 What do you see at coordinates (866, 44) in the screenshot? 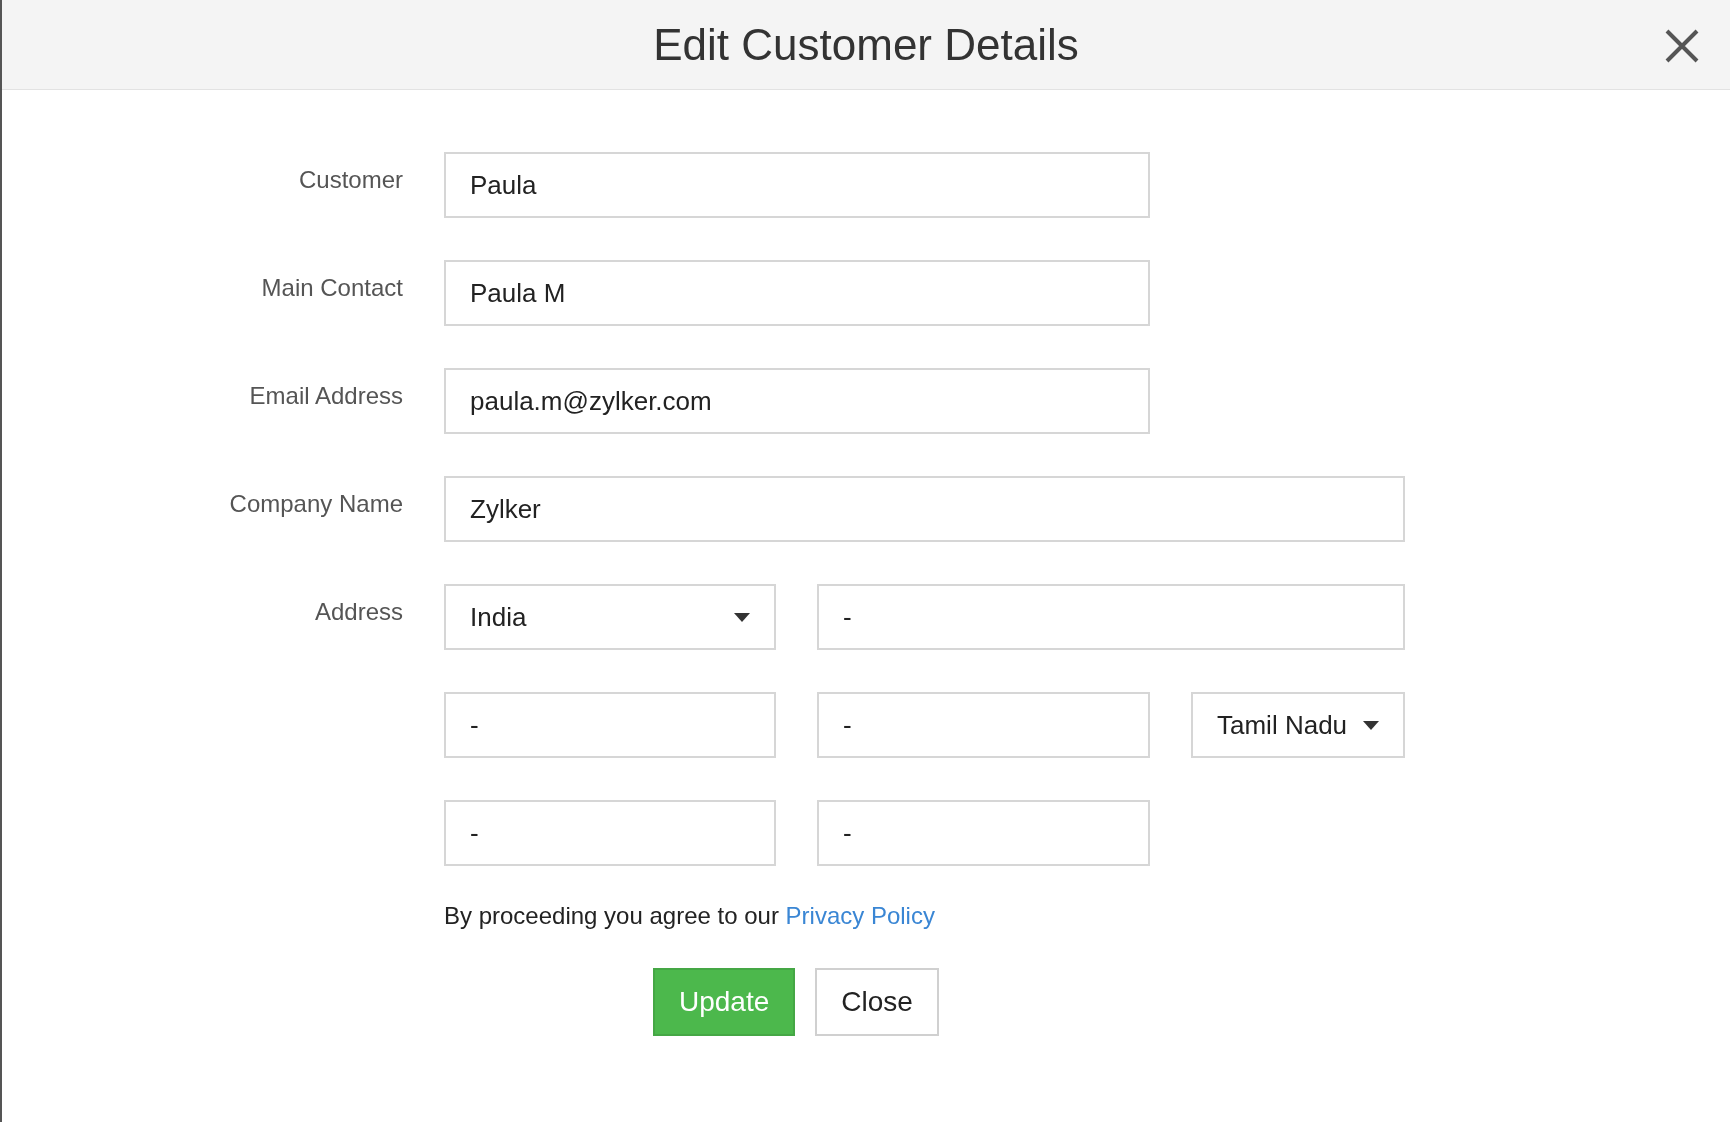
I see `dialog-title: Edit Customer Details` at bounding box center [866, 44].